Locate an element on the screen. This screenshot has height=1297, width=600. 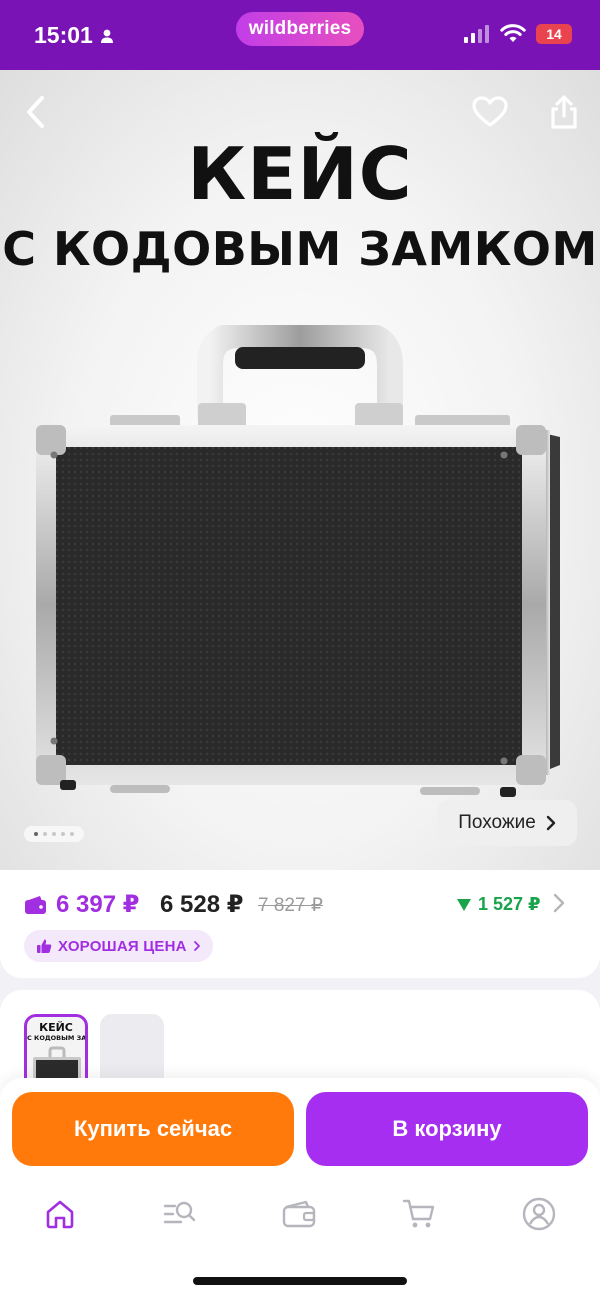
tab-profile is located at coordinates (539, 1214).